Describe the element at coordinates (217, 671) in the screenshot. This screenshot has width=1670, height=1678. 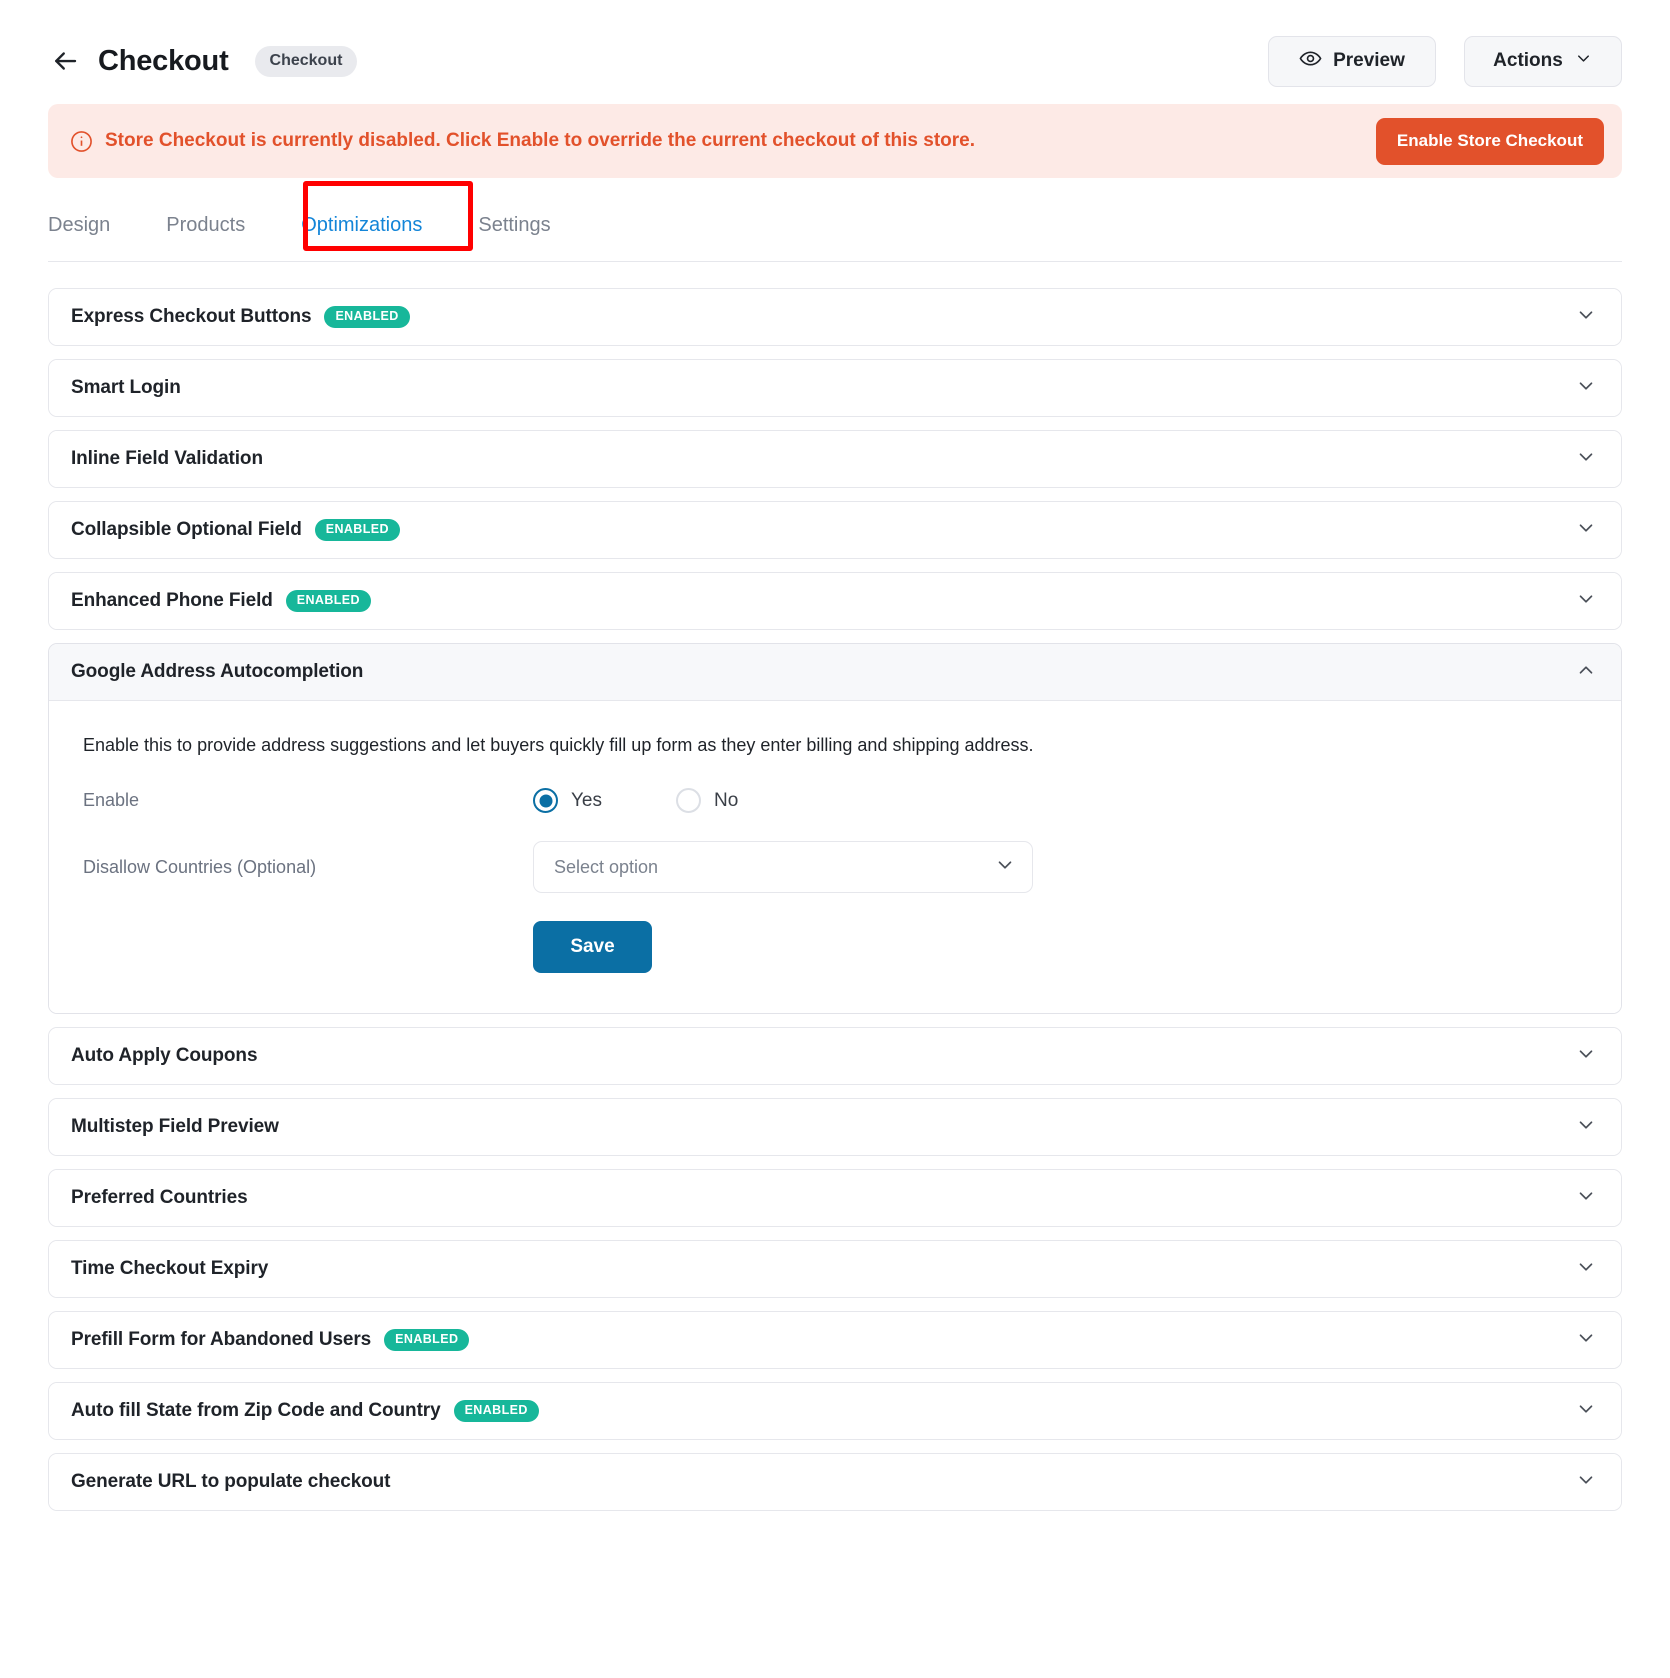
I see `accordion-title: Google Address Autocompletion` at that location.